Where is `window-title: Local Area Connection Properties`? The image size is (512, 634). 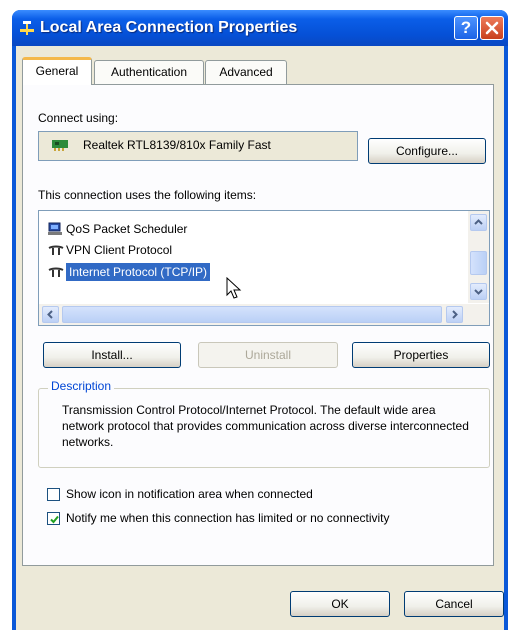 window-title: Local Area Connection Properties is located at coordinates (169, 27).